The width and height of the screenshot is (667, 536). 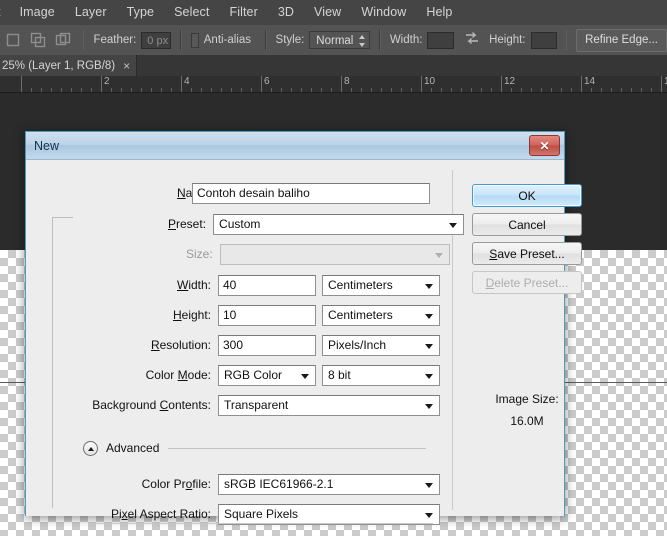 I want to click on close-icon: ×, so click(x=126, y=66).